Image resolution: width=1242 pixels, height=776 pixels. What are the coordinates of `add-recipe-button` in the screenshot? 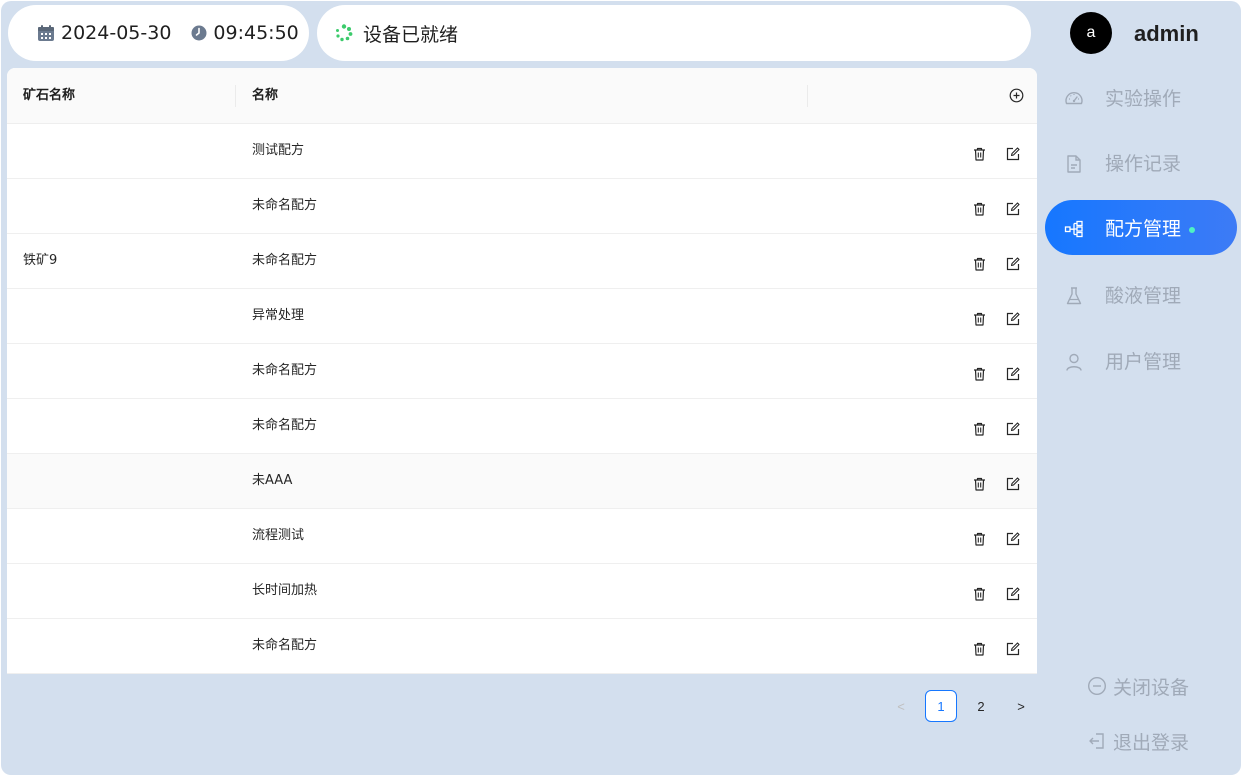 It's located at (1016, 97).